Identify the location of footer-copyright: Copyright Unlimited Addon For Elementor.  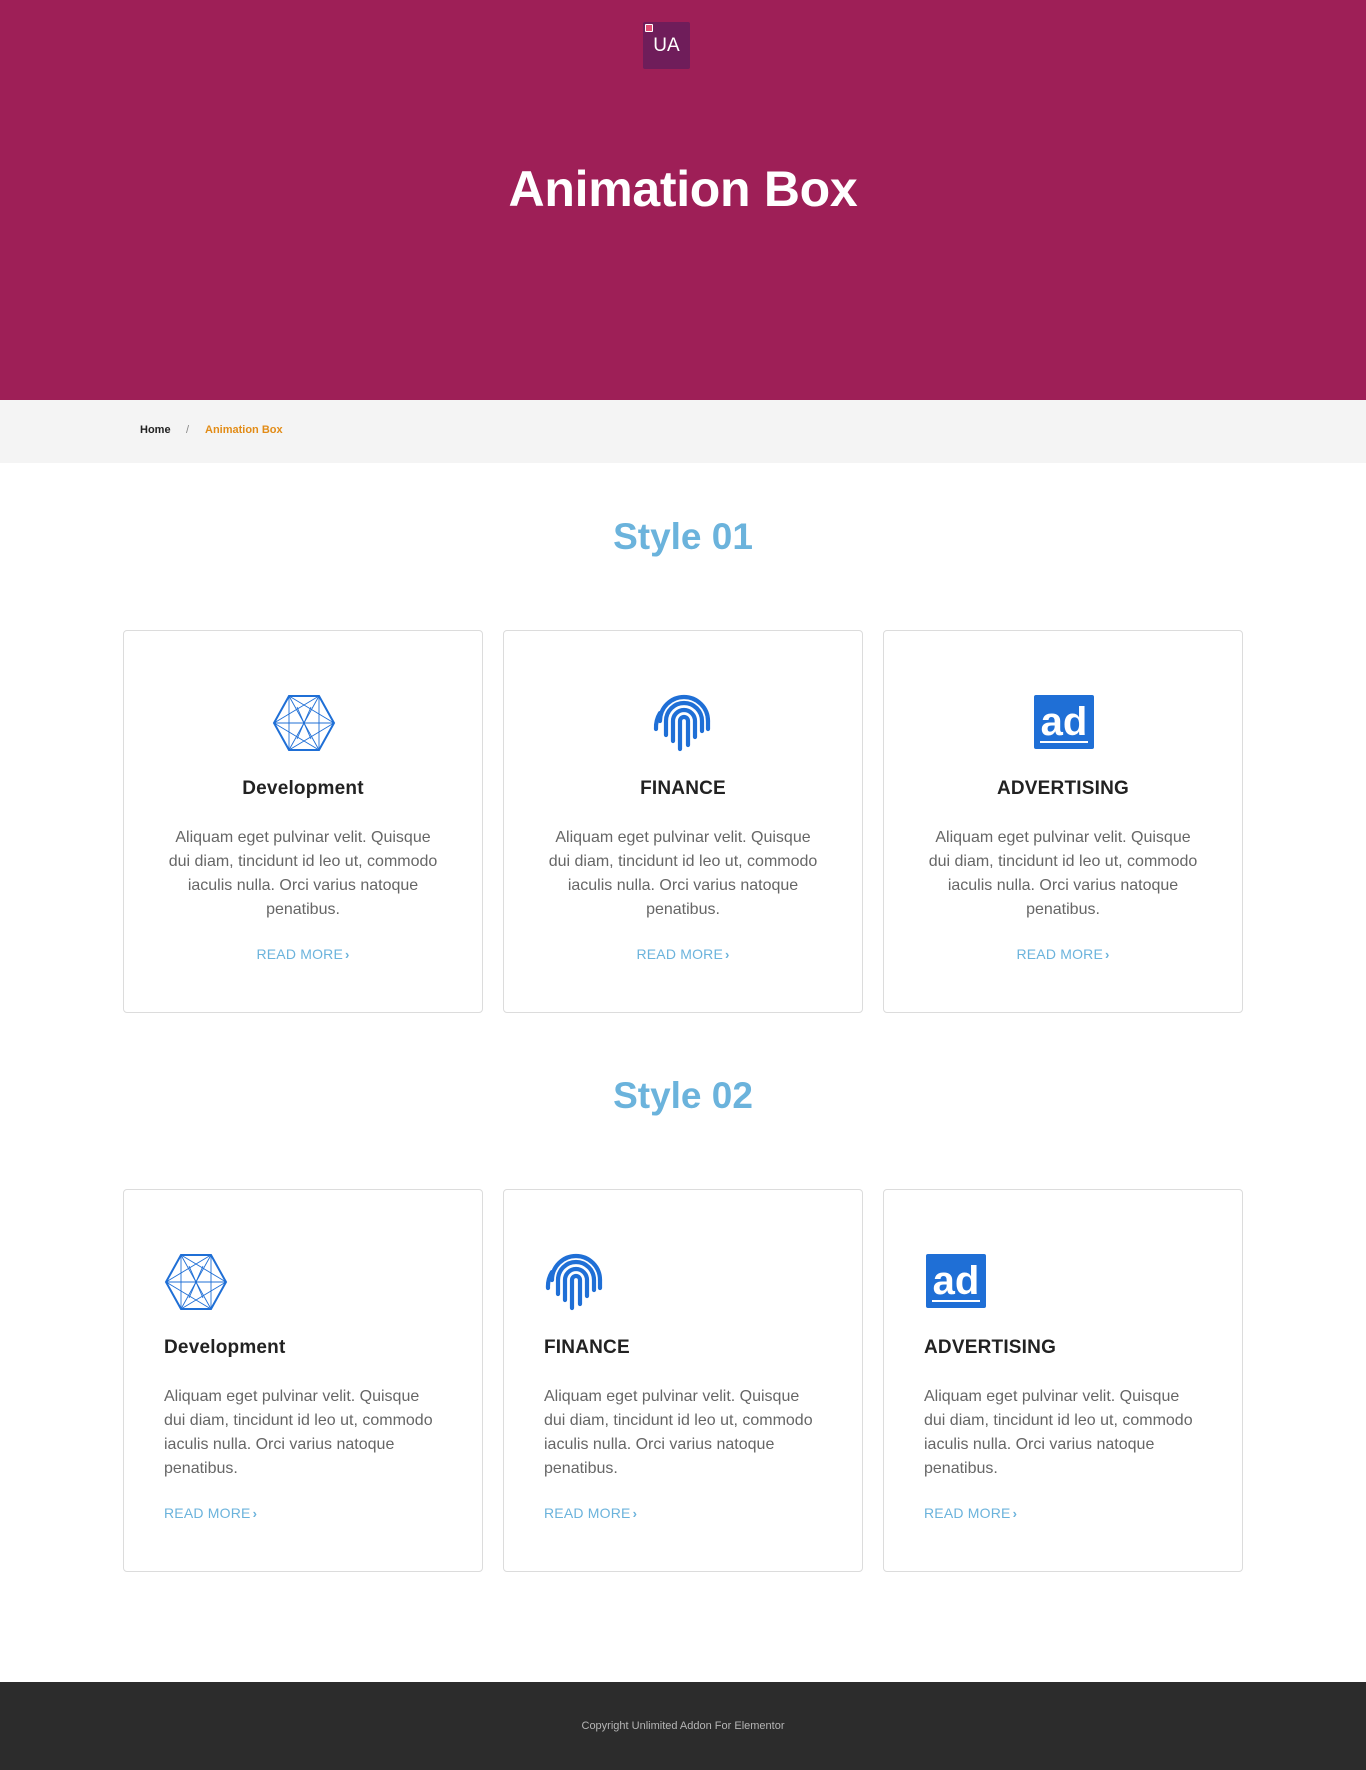
(683, 1726).